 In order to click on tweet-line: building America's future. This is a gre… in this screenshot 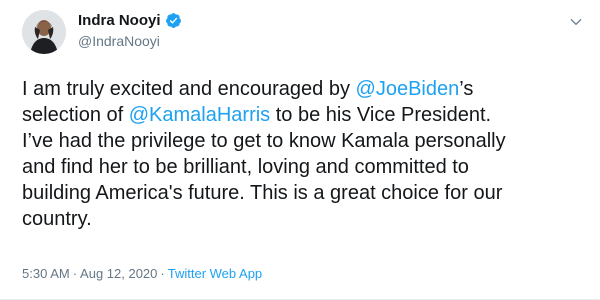, I will do `click(262, 193)`.